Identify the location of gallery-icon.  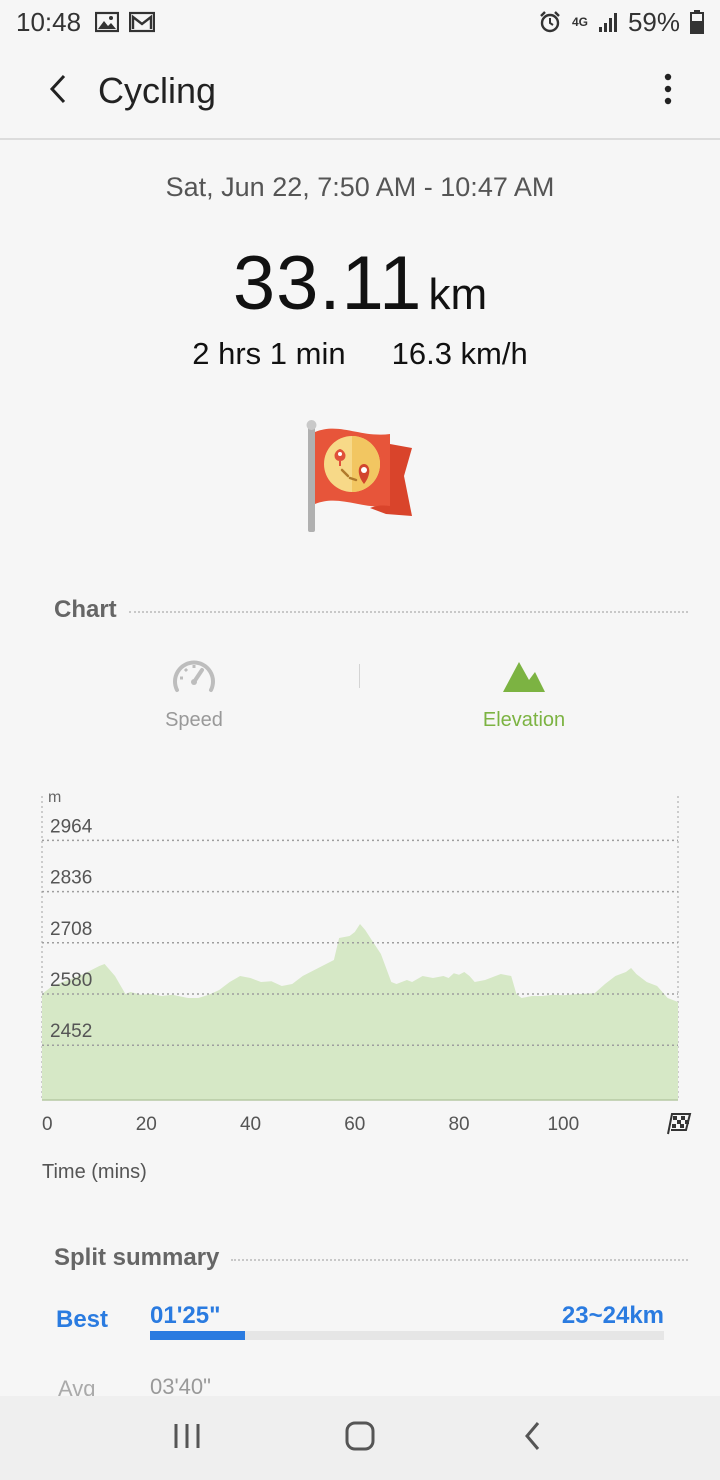
(107, 22).